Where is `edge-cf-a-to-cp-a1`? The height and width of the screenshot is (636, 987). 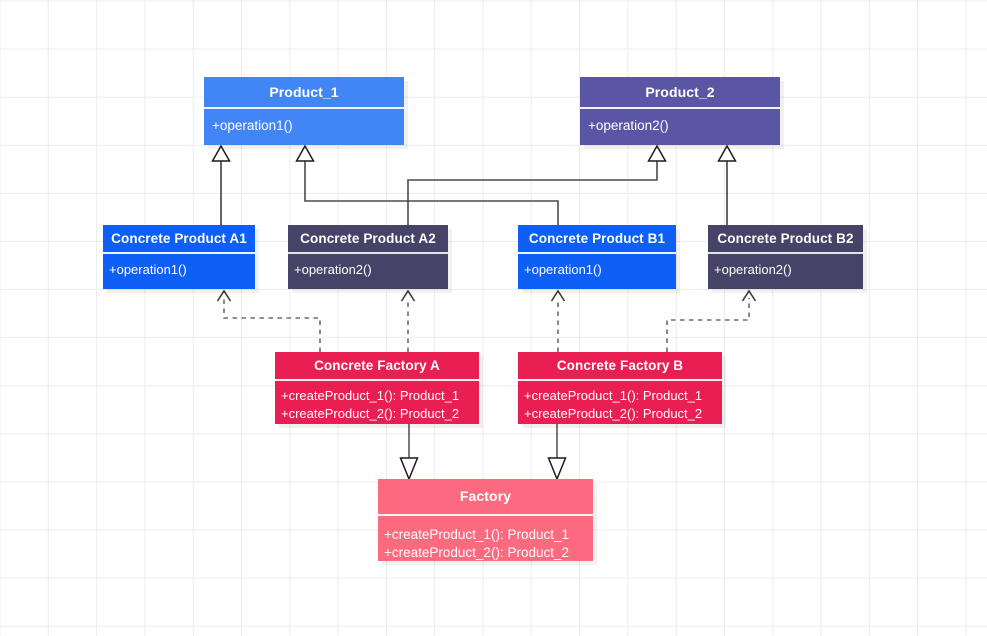 edge-cf-a-to-cp-a1 is located at coordinates (268, 320).